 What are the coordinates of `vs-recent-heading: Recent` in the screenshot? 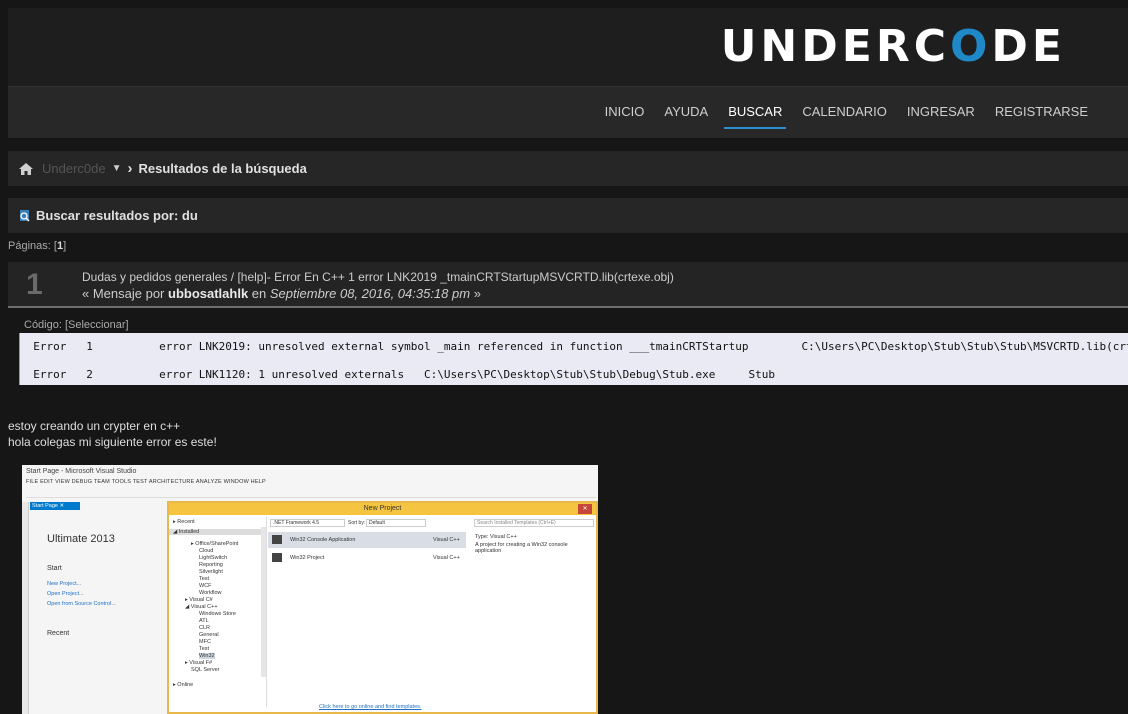 It's located at (58, 633).